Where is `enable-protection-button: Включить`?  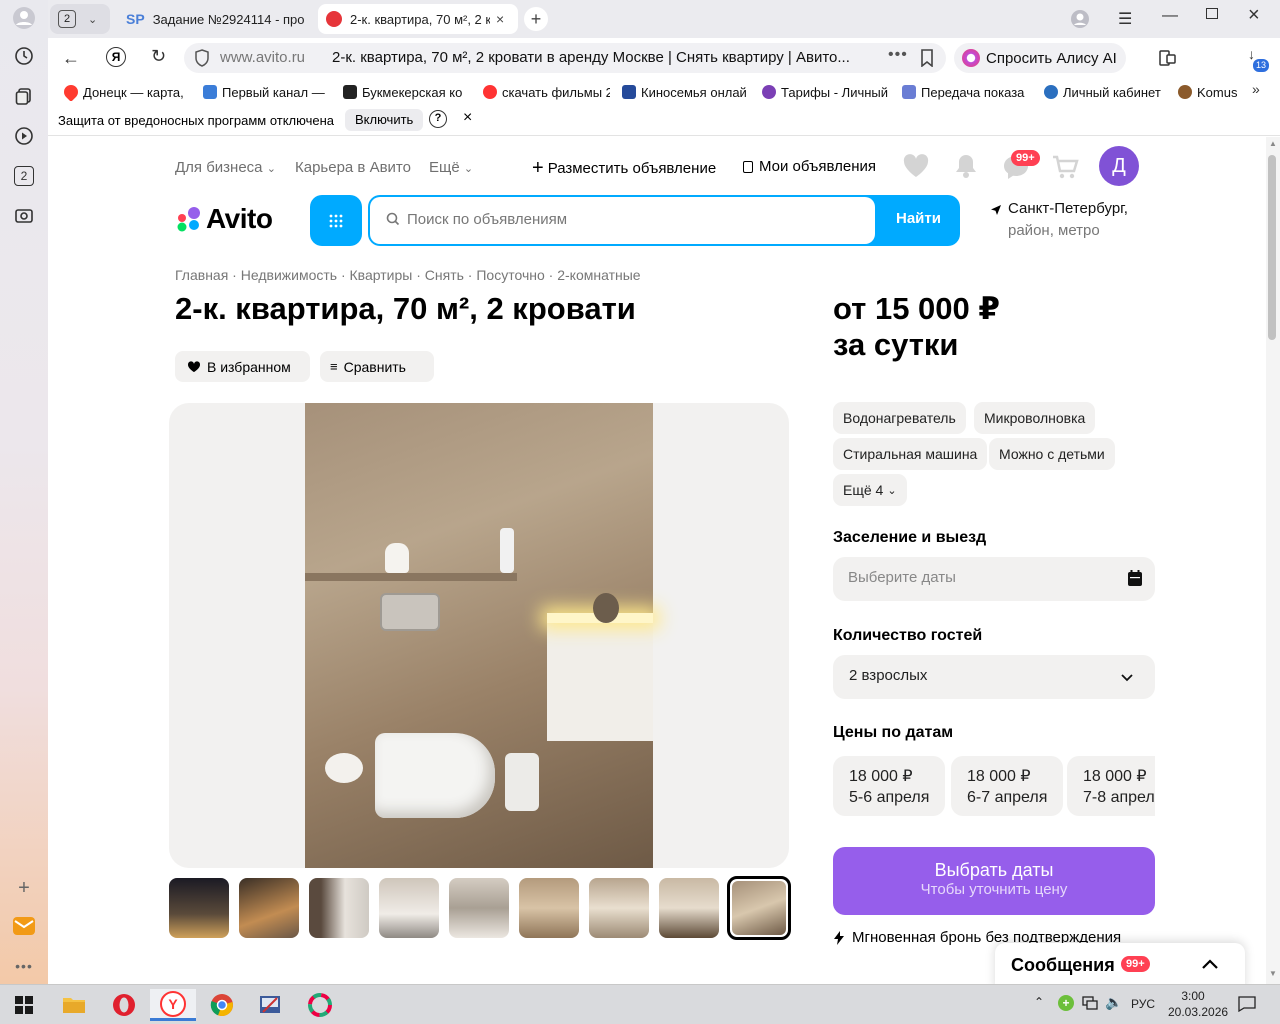 enable-protection-button: Включить is located at coordinates (384, 120).